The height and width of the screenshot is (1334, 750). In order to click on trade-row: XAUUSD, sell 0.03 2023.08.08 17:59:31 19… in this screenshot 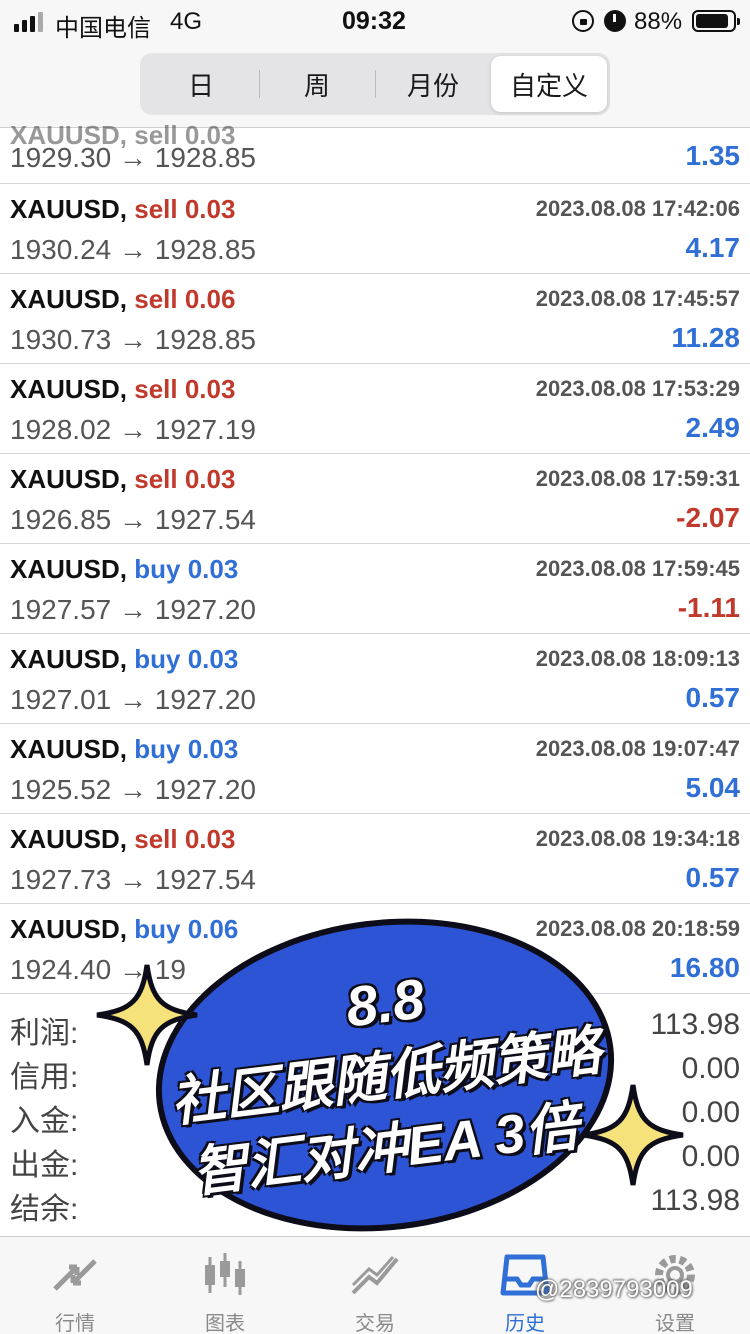, I will do `click(375, 499)`.